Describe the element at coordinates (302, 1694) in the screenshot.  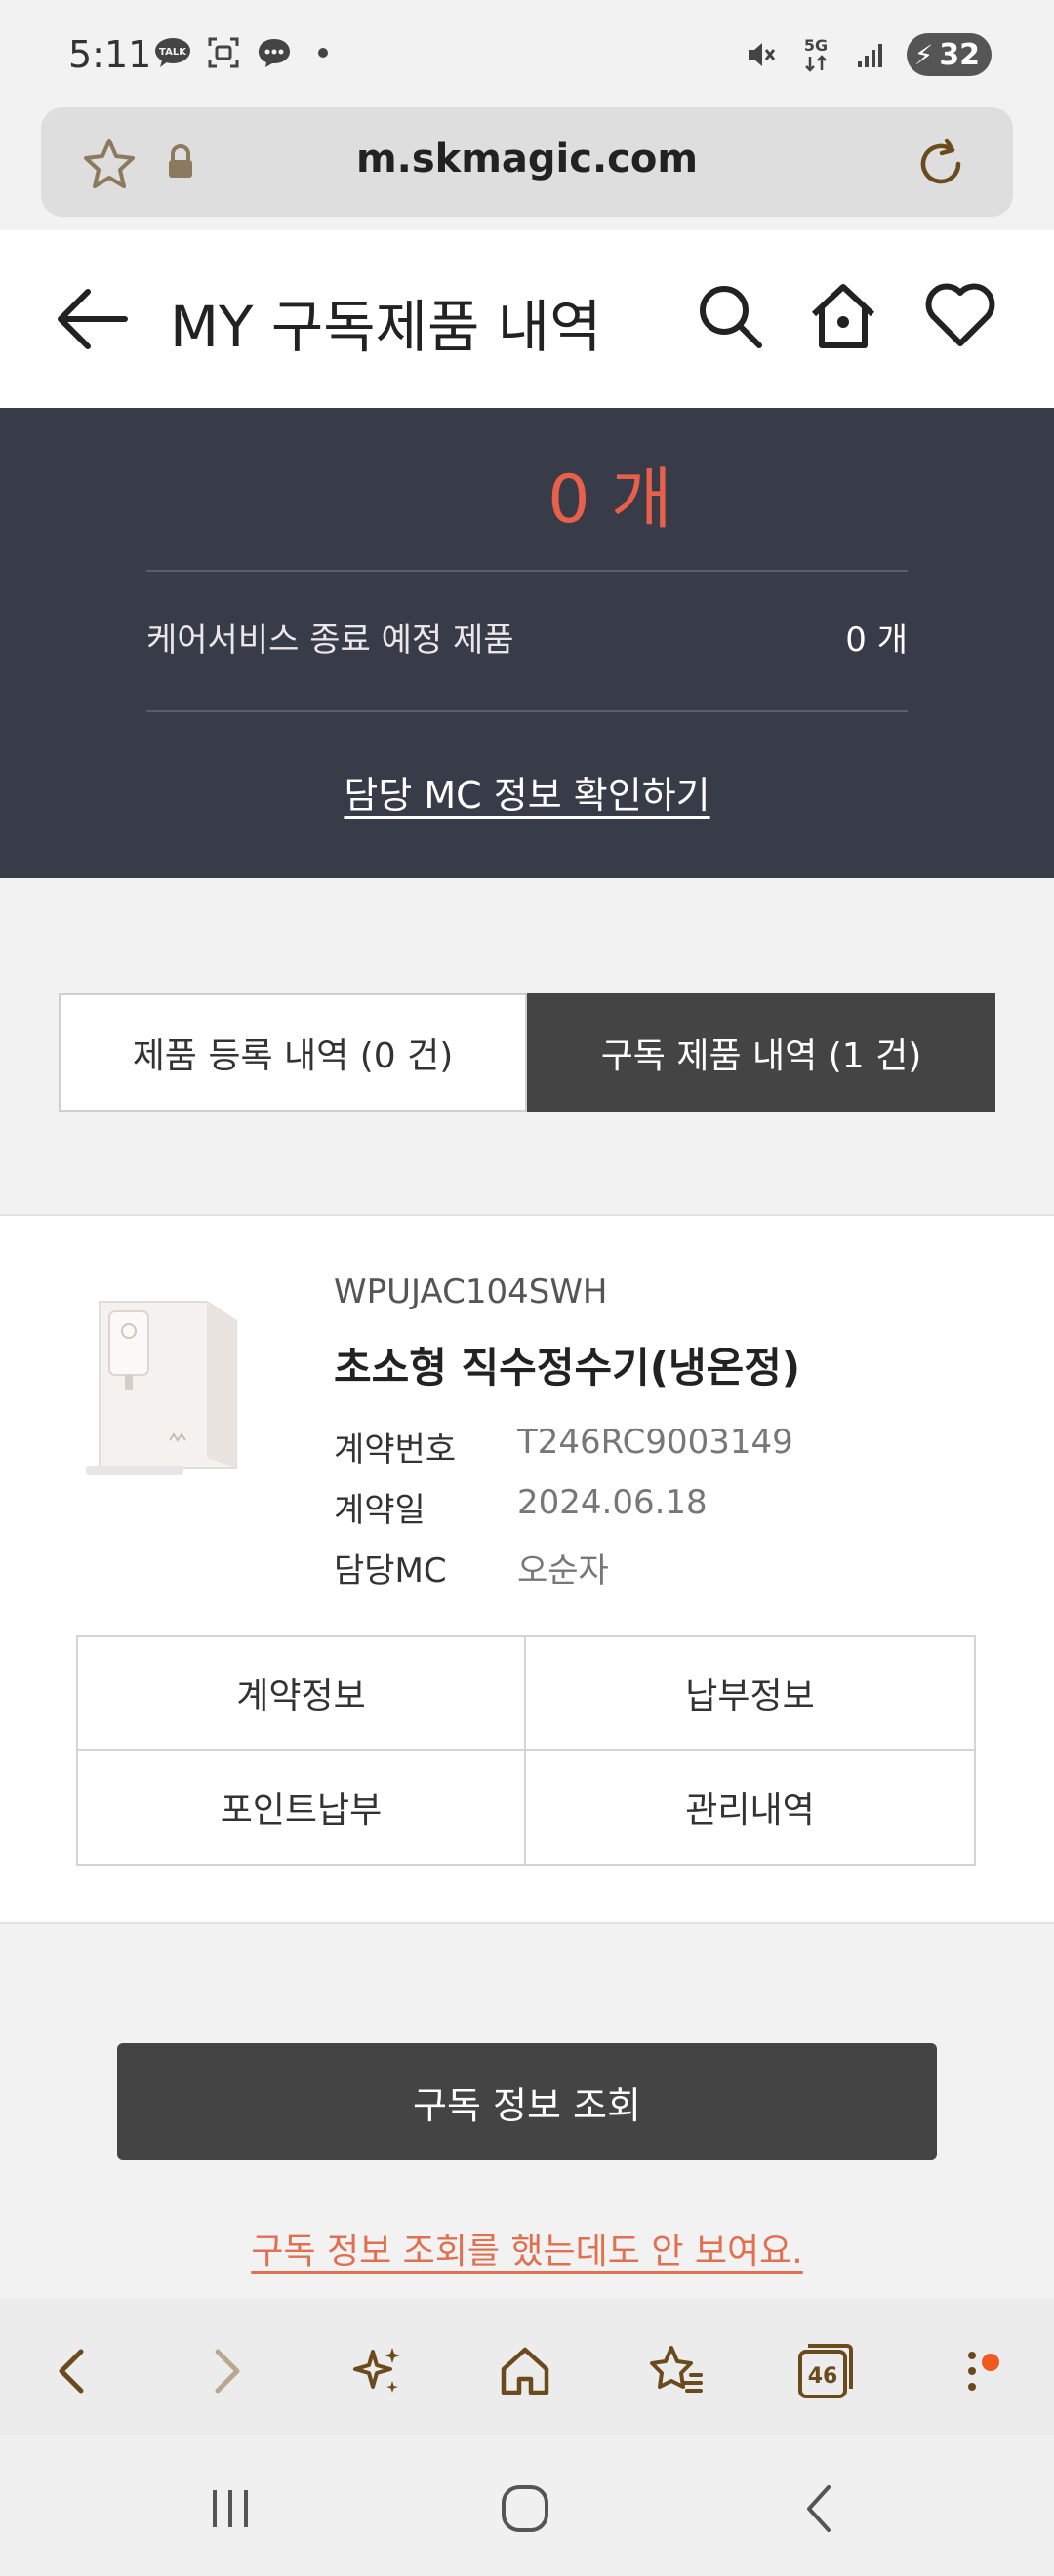
I see `contract-info-button: 계약정보` at that location.